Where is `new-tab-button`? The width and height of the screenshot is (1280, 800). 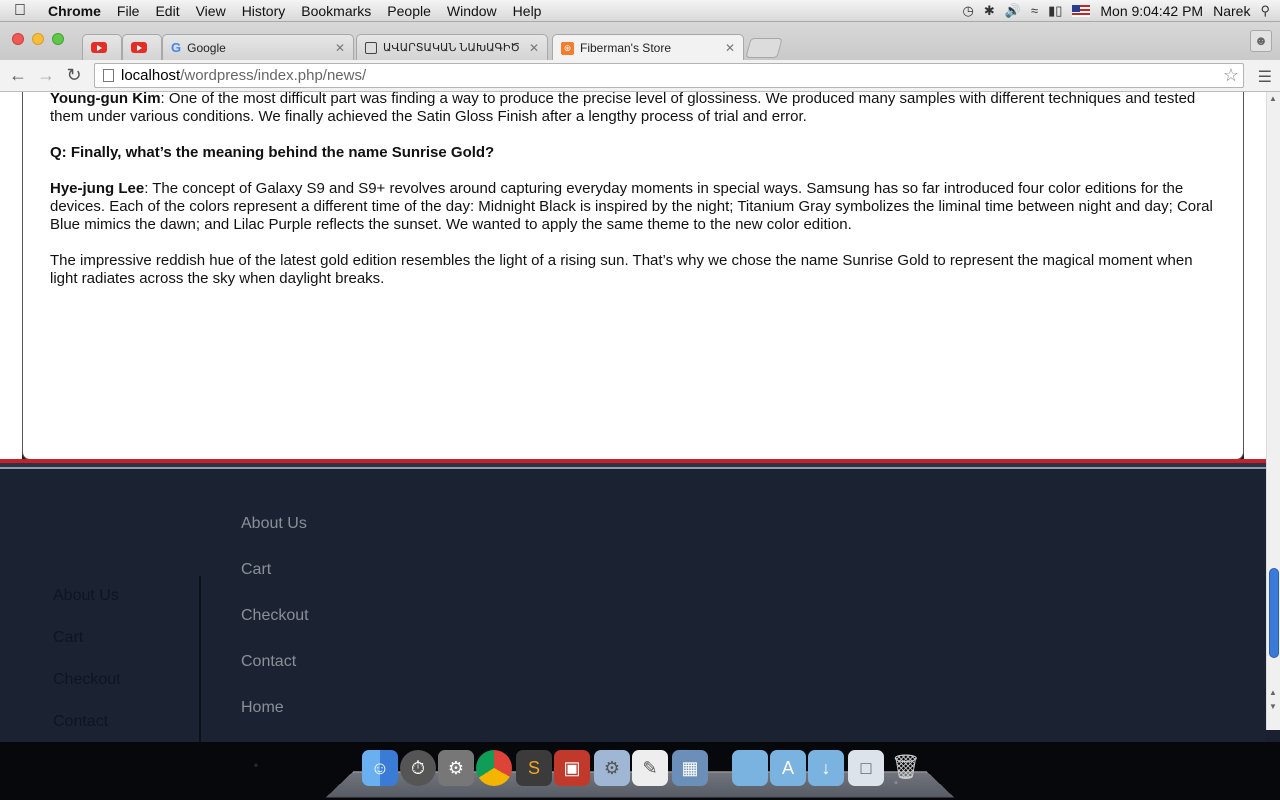
new-tab-button is located at coordinates (764, 48).